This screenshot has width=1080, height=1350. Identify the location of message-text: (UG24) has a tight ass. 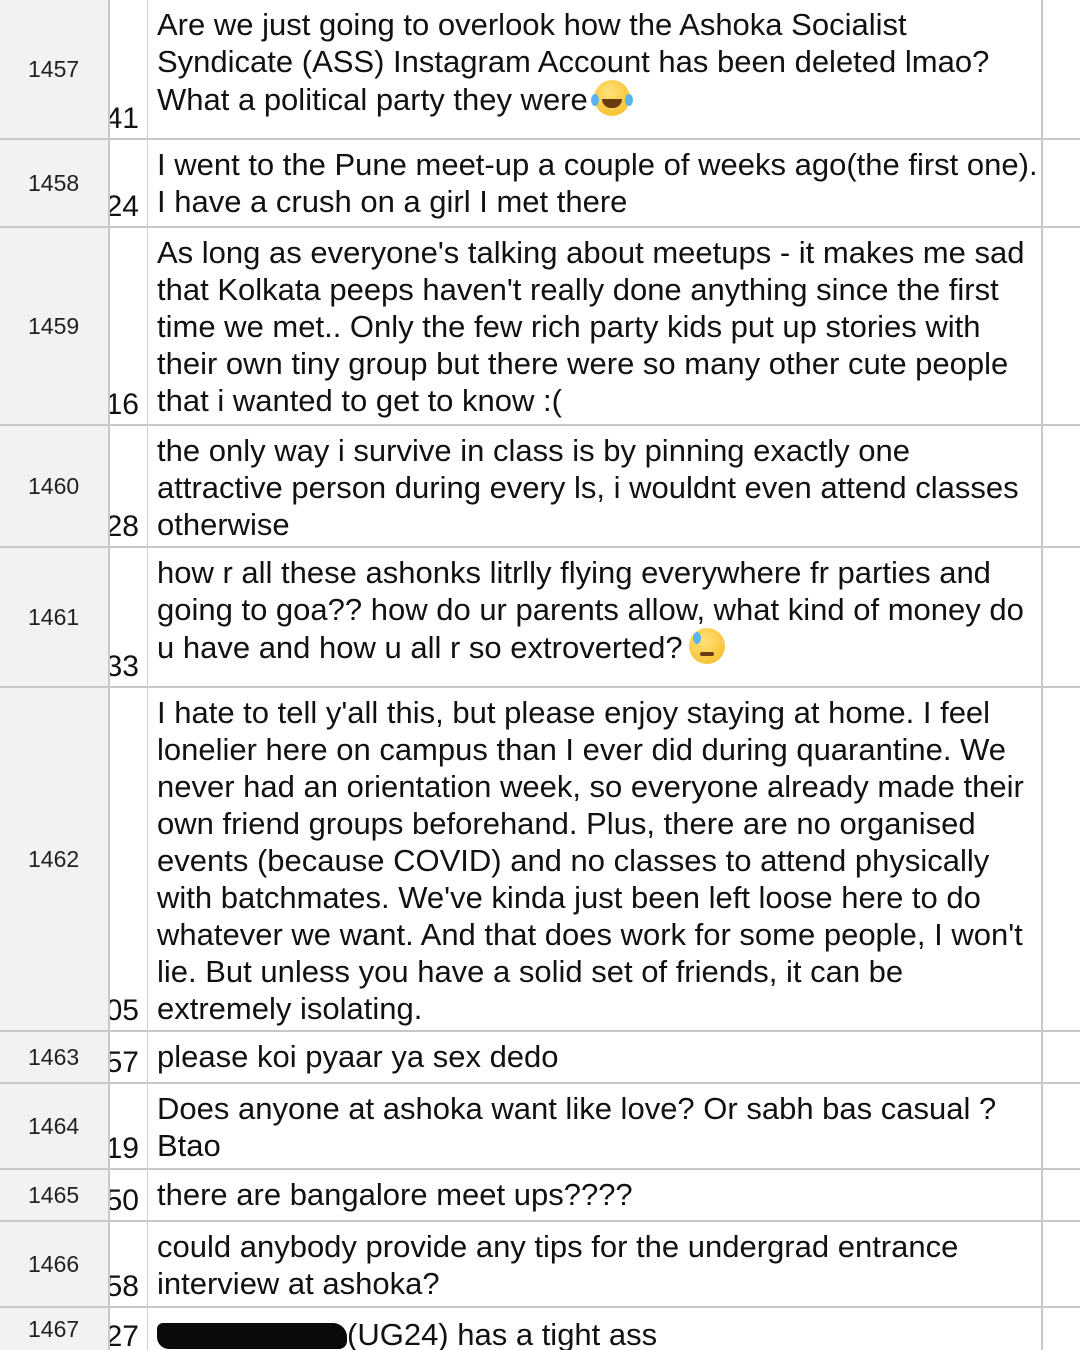
(502, 1333).